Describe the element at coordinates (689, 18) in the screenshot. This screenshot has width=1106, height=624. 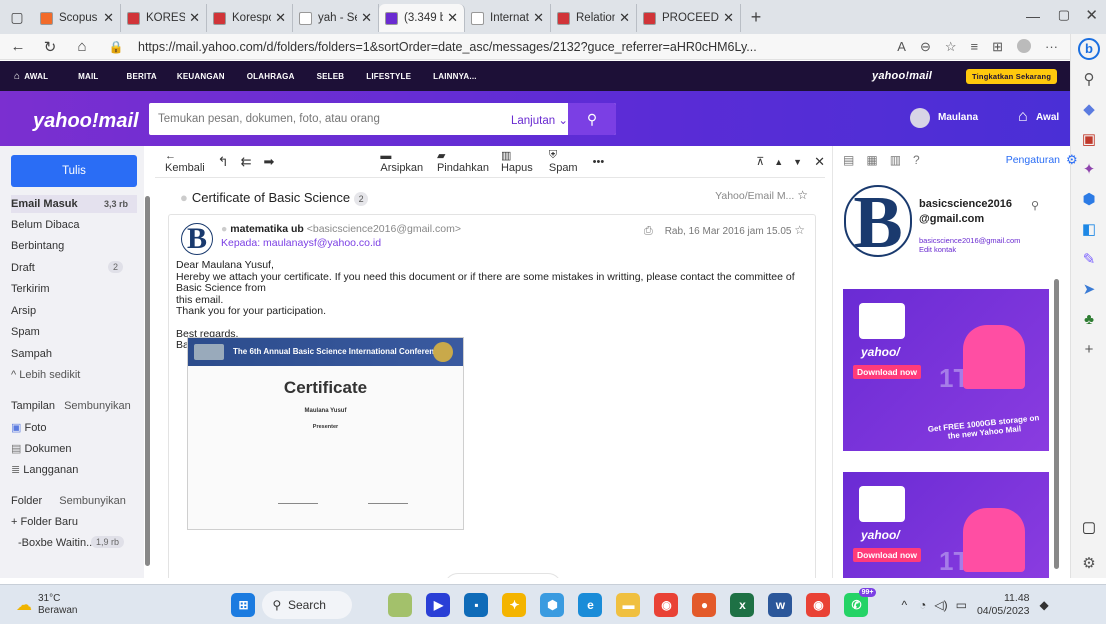
I see `browser-tab: PROCEEDIN ✕` at that location.